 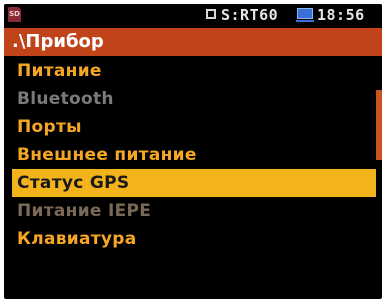 What do you see at coordinates (14, 14) in the screenshot?
I see `sd-card-icon: SD` at bounding box center [14, 14].